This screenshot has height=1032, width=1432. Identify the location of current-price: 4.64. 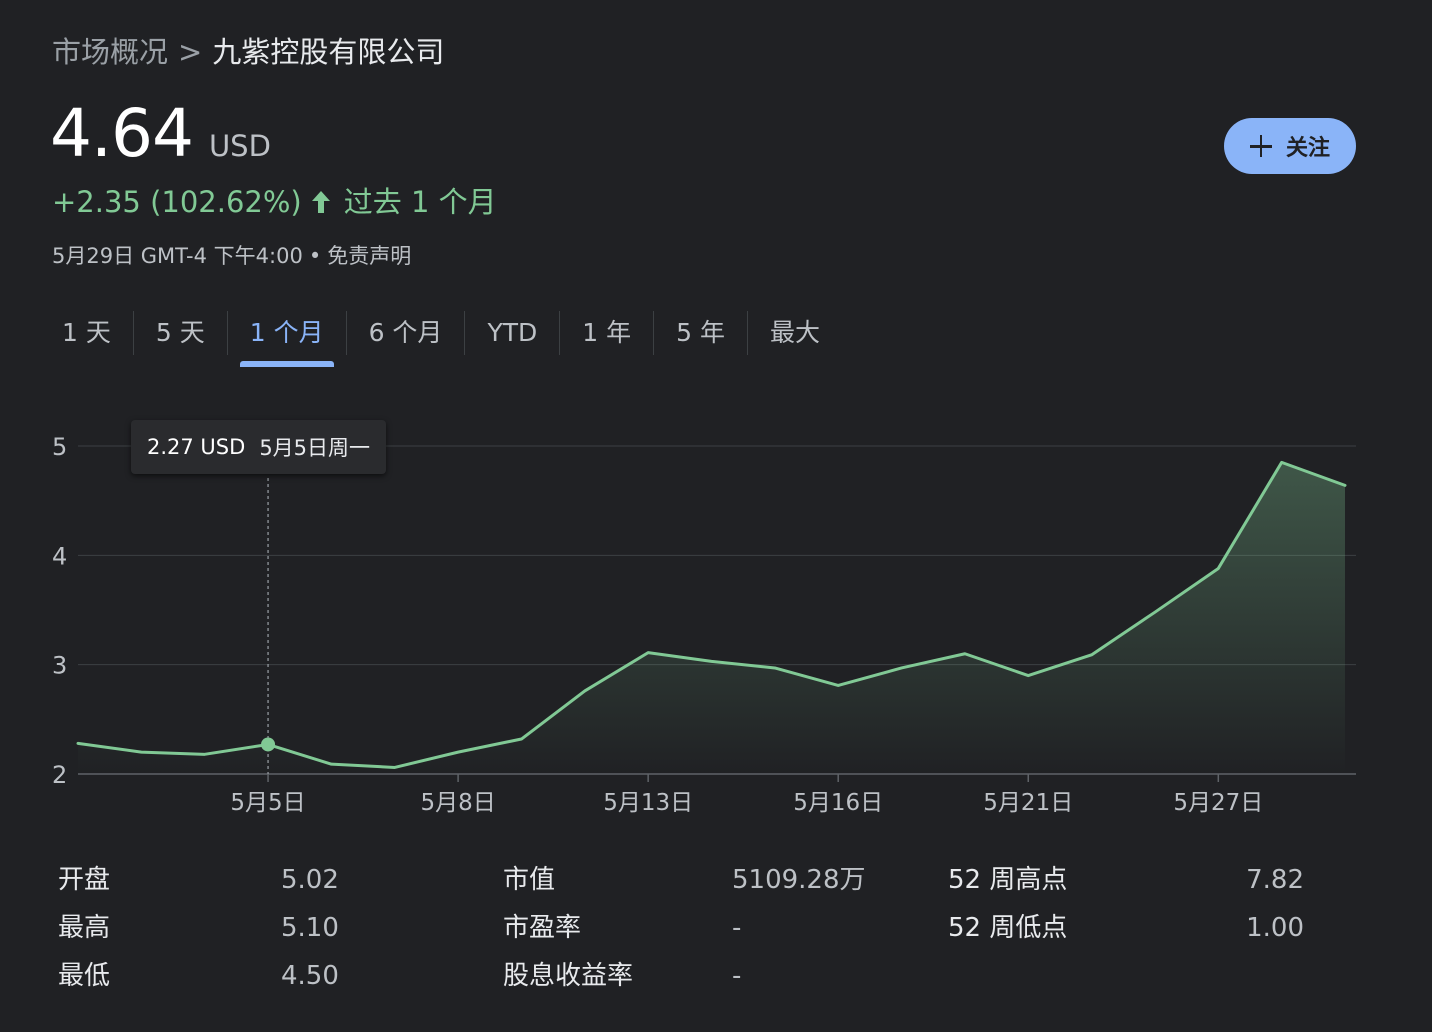
(122, 133).